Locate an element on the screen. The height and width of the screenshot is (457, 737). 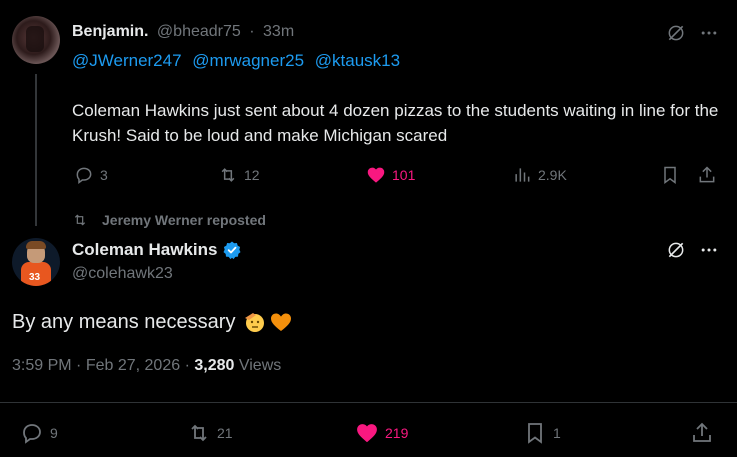
reply-count: 9 is located at coordinates (54, 433).